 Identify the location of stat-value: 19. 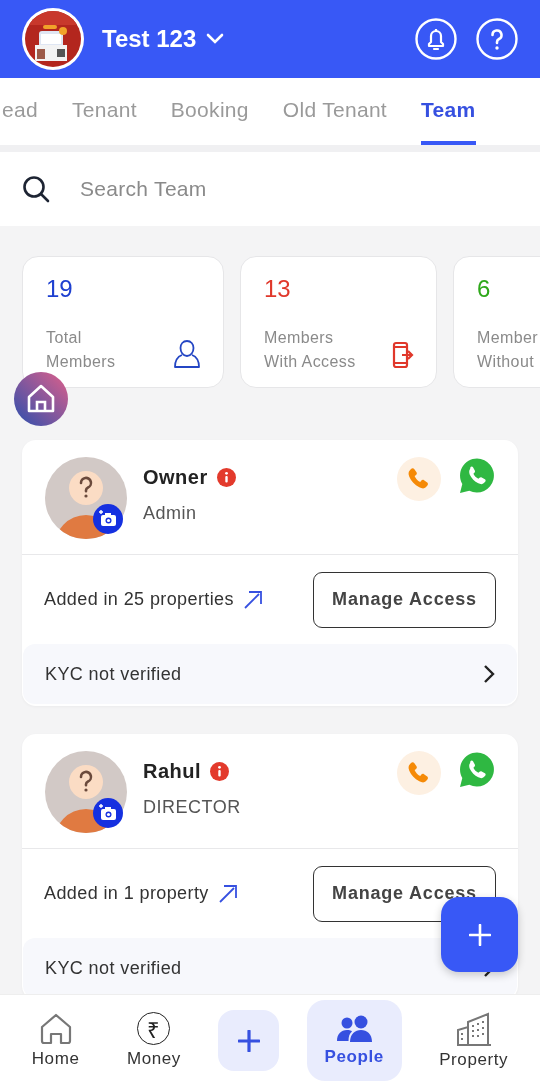
(60, 289).